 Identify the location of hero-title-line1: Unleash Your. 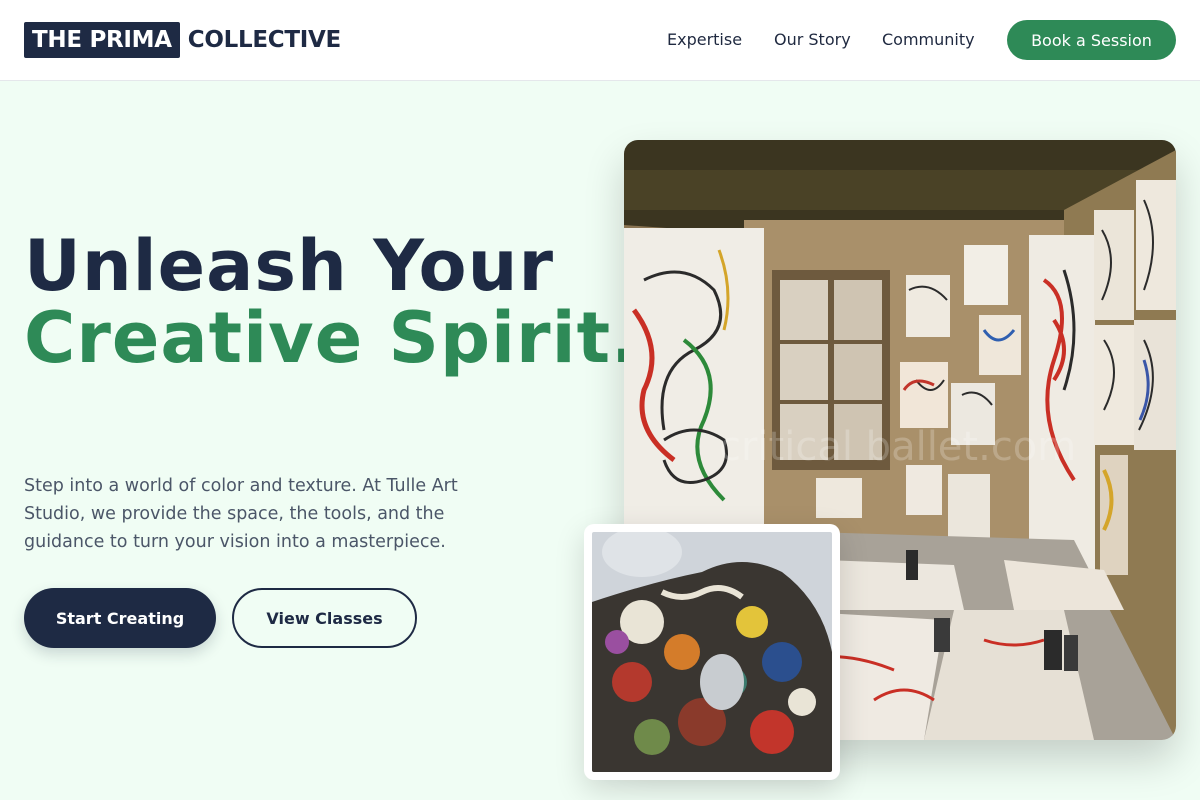
(289, 266).